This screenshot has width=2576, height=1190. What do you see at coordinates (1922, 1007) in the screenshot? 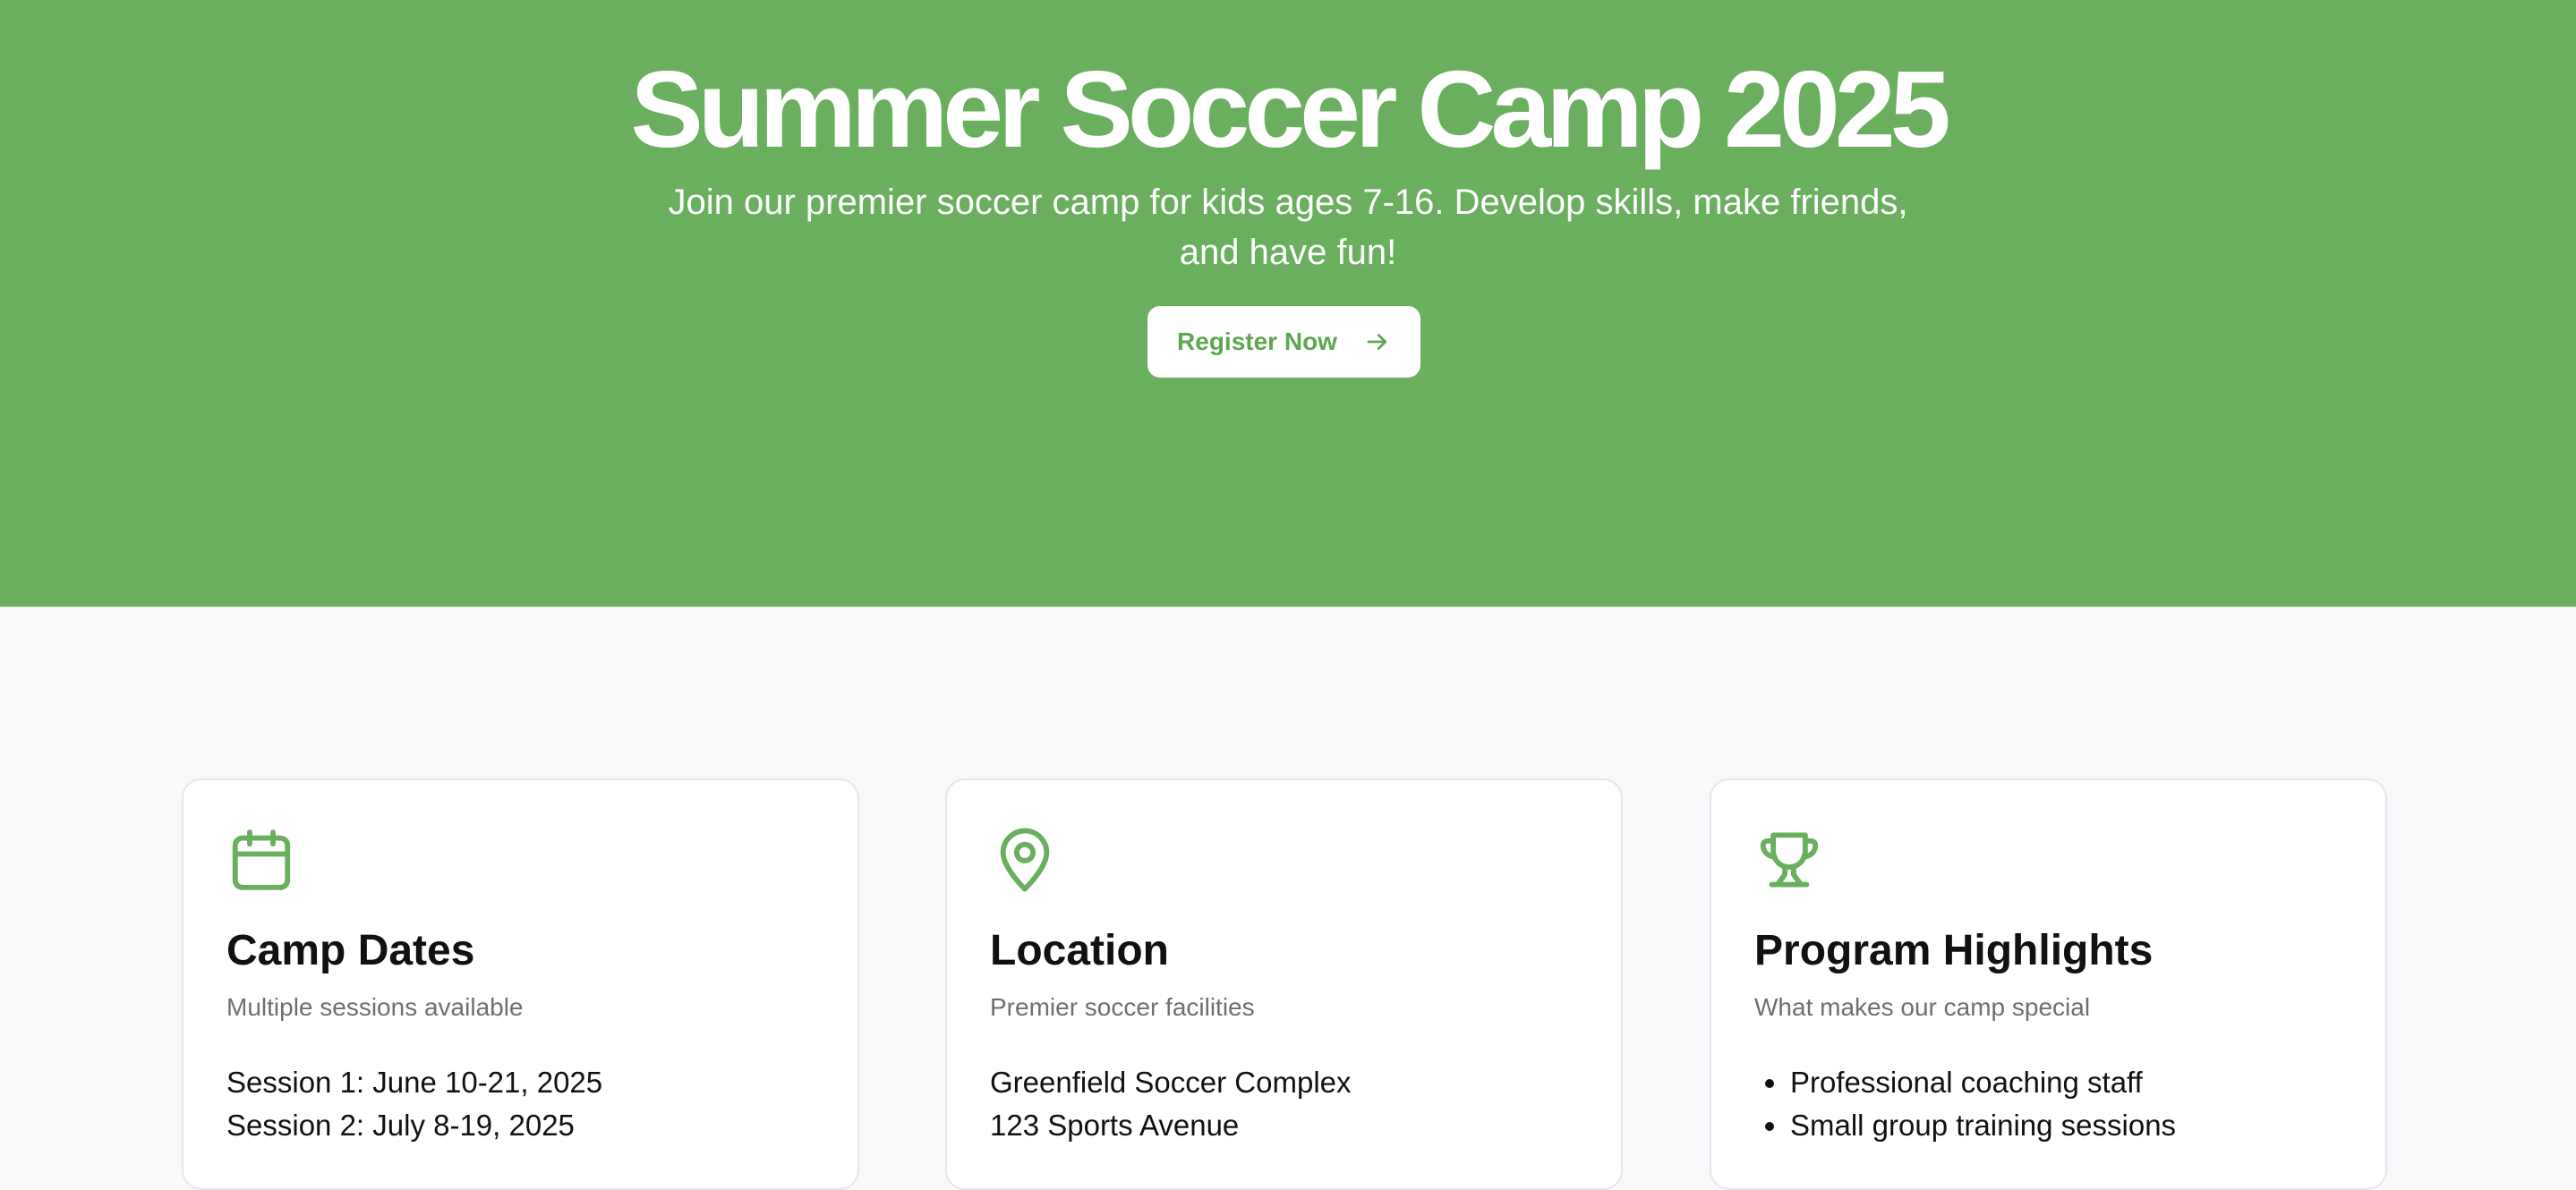
I see `card-description: What makes our camp special` at bounding box center [1922, 1007].